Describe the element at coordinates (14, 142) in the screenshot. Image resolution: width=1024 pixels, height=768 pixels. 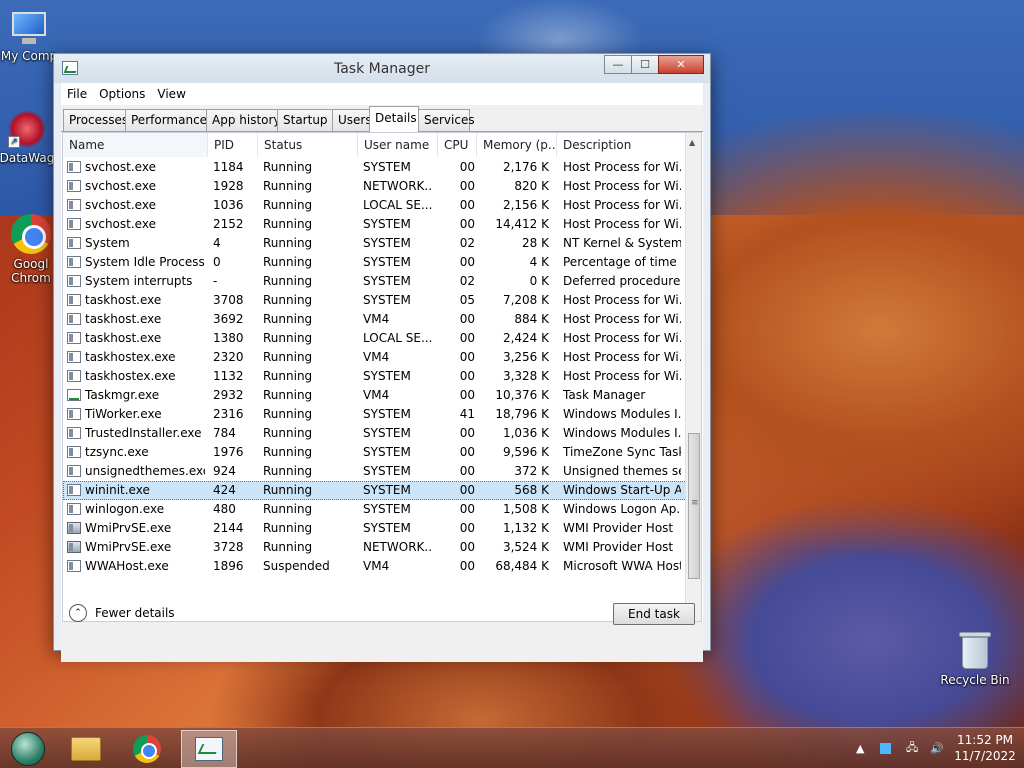
I see `shortcut-arrow-icon: ↗` at that location.